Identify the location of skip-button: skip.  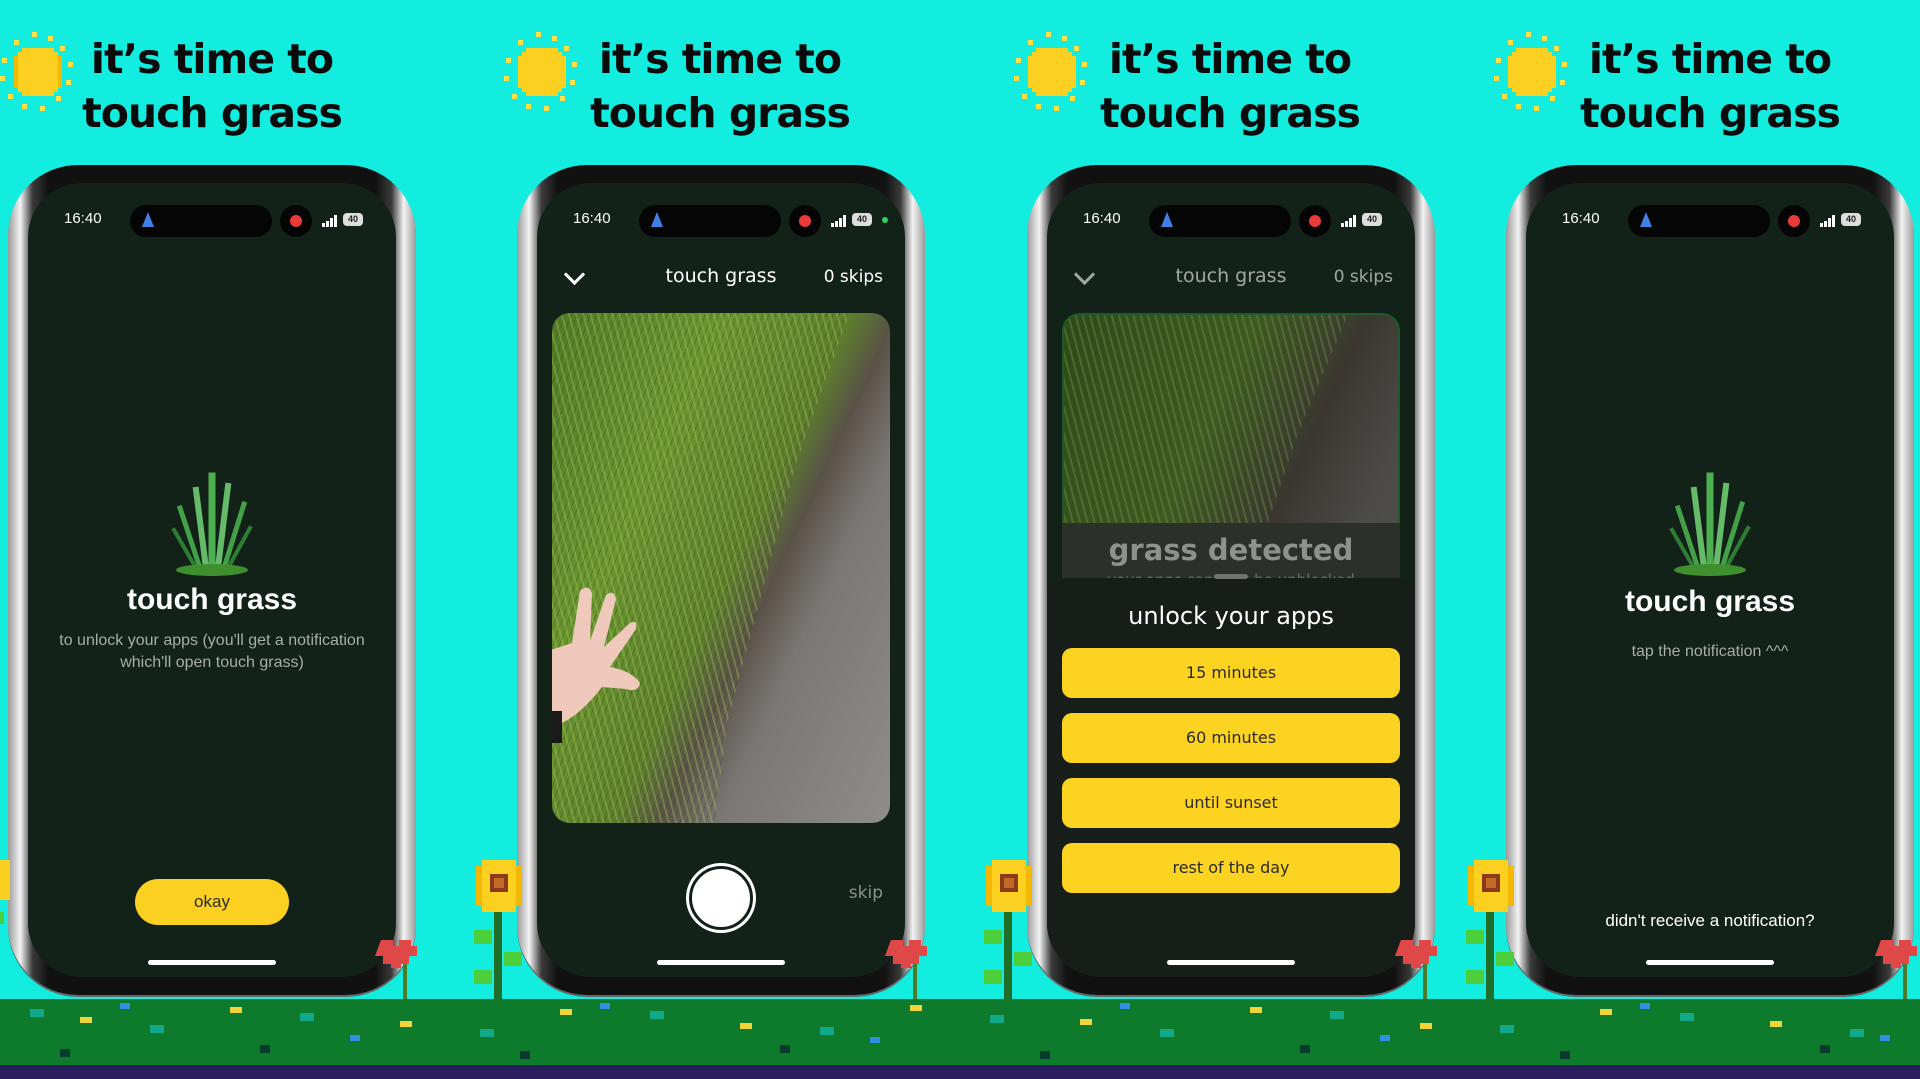
(866, 893).